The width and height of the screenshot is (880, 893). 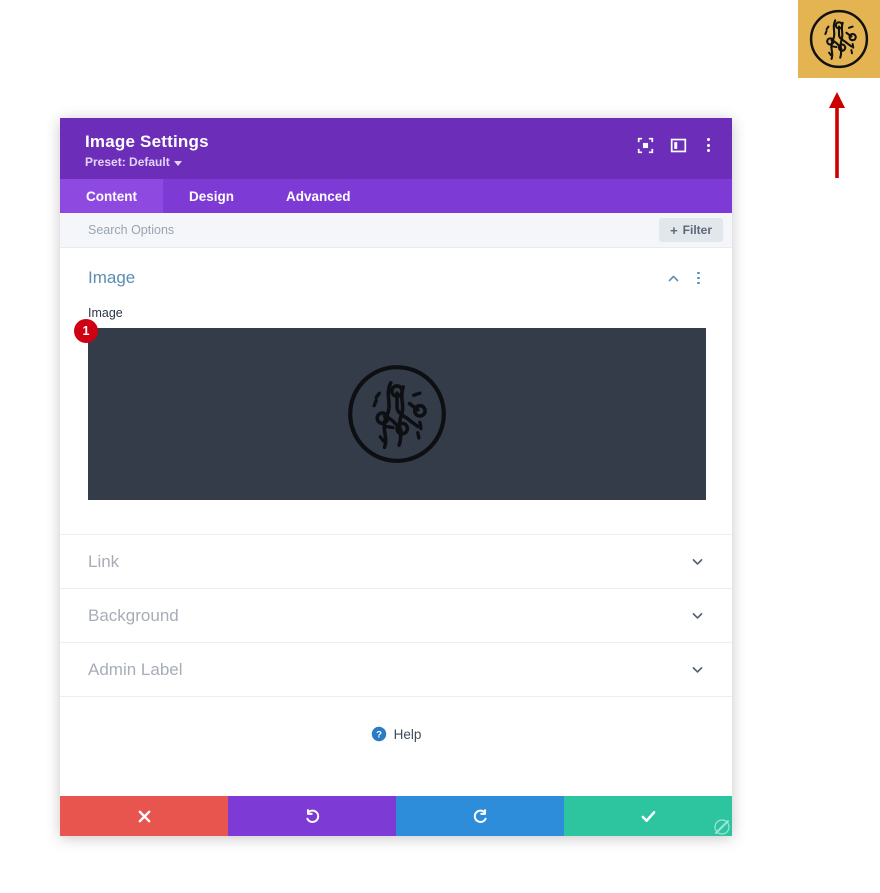 I want to click on header-icon-group, so click(x=675, y=143).